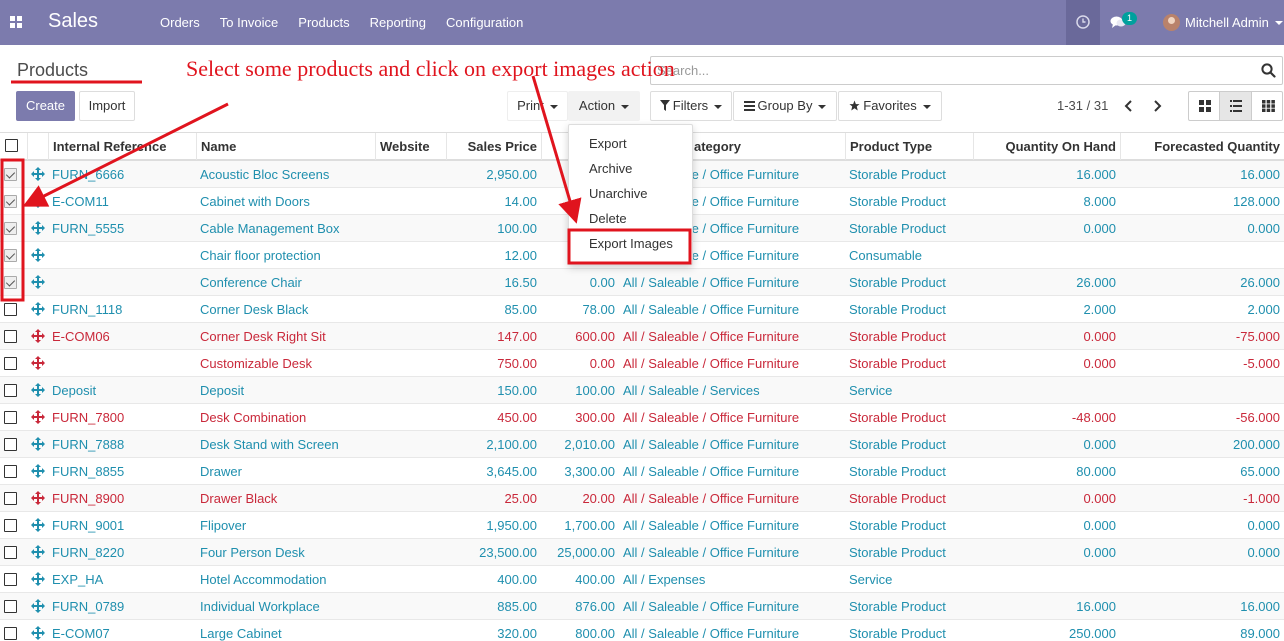  What do you see at coordinates (937, 70) in the screenshot?
I see `search-input` at bounding box center [937, 70].